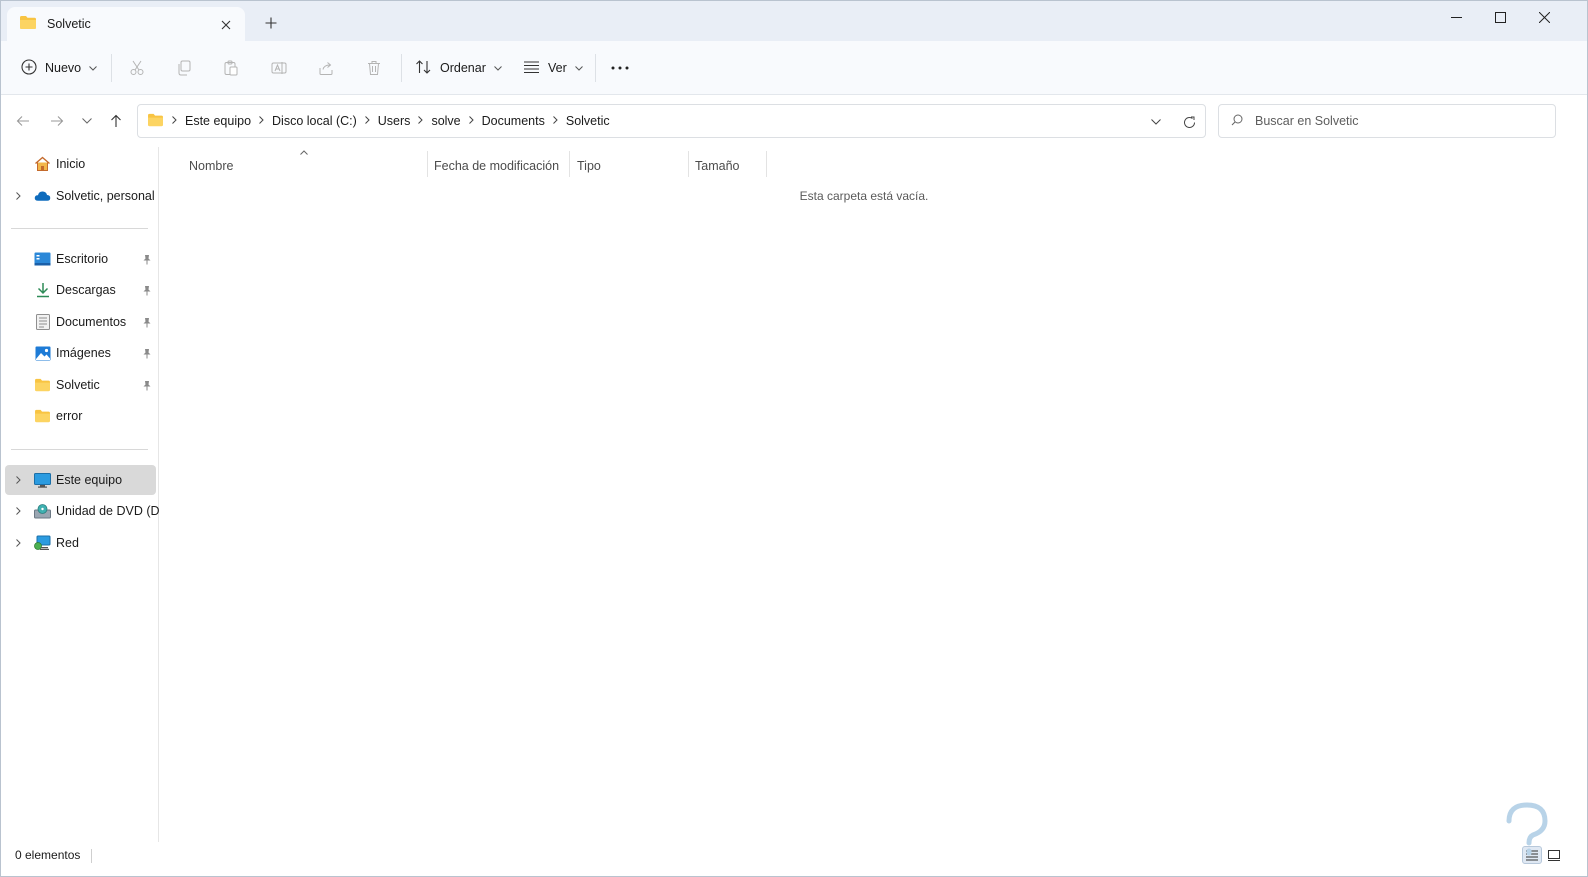 This screenshot has height=877, width=1588. I want to click on sidebar-item-este-equipo: Este equipo, so click(80, 480).